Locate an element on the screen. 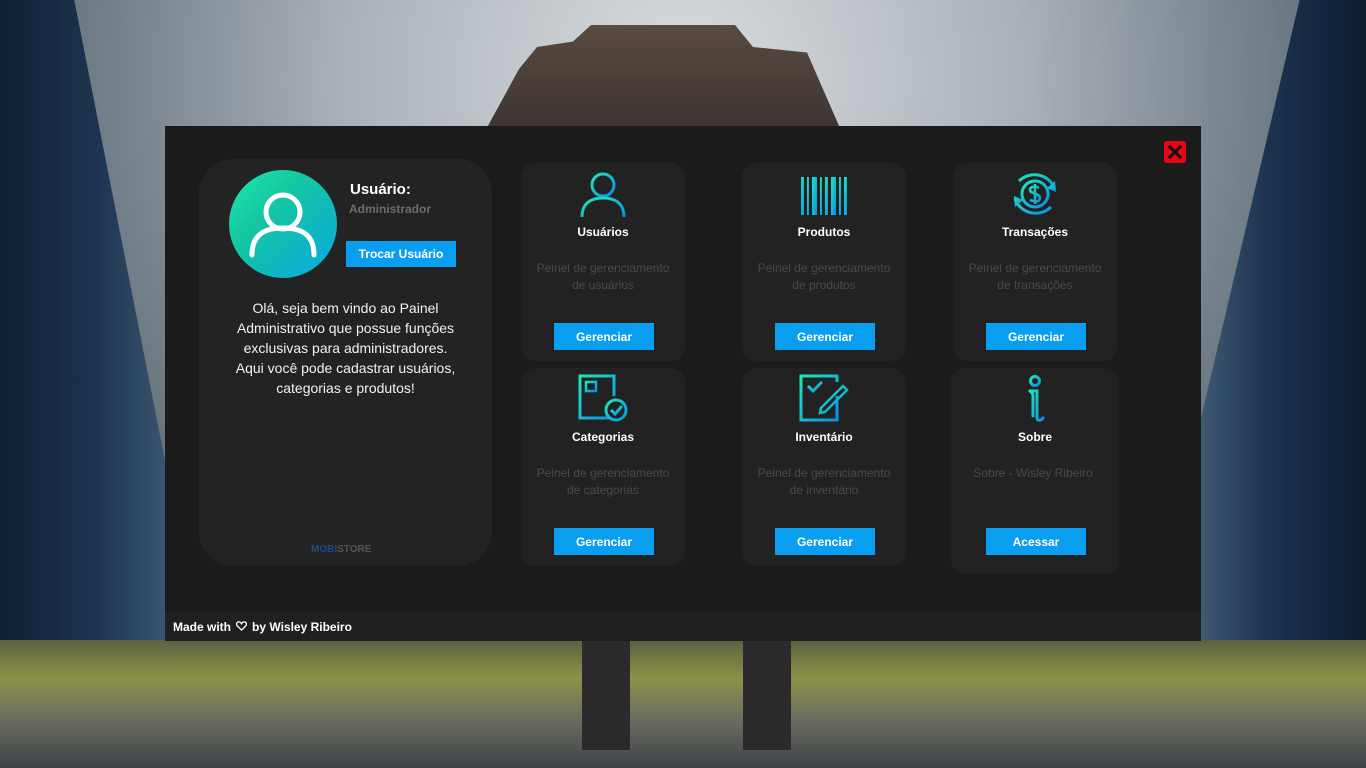 The height and width of the screenshot is (768, 1366). brand-part-2: STORE is located at coordinates (354, 549).